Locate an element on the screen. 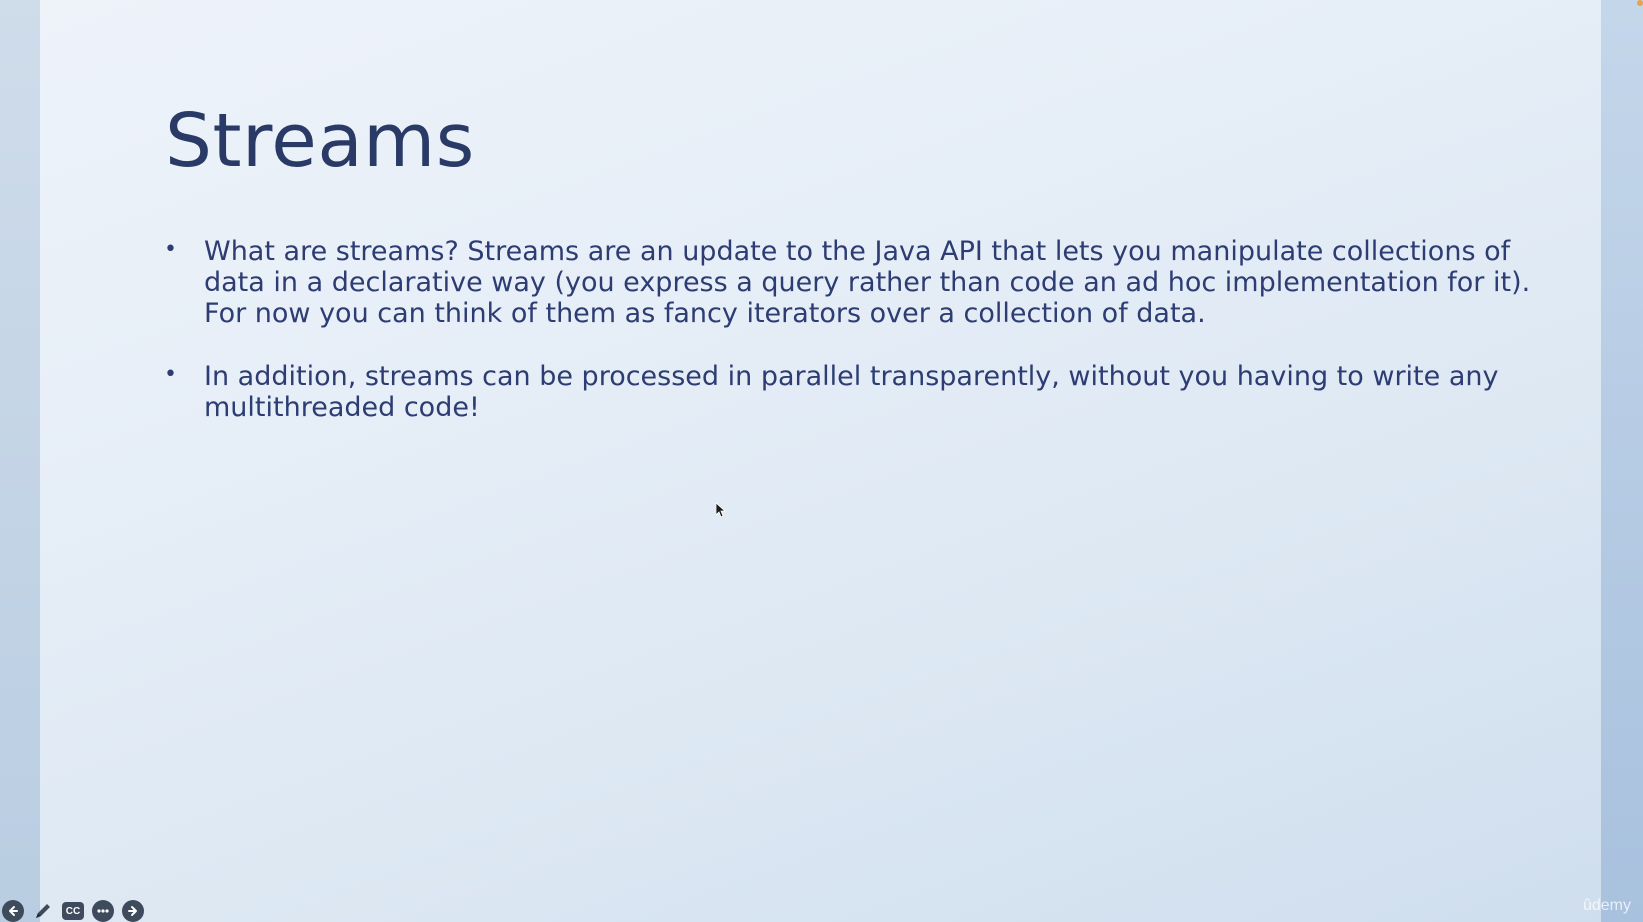 The width and height of the screenshot is (1643, 922). pen-tool-button is located at coordinates (43, 911).